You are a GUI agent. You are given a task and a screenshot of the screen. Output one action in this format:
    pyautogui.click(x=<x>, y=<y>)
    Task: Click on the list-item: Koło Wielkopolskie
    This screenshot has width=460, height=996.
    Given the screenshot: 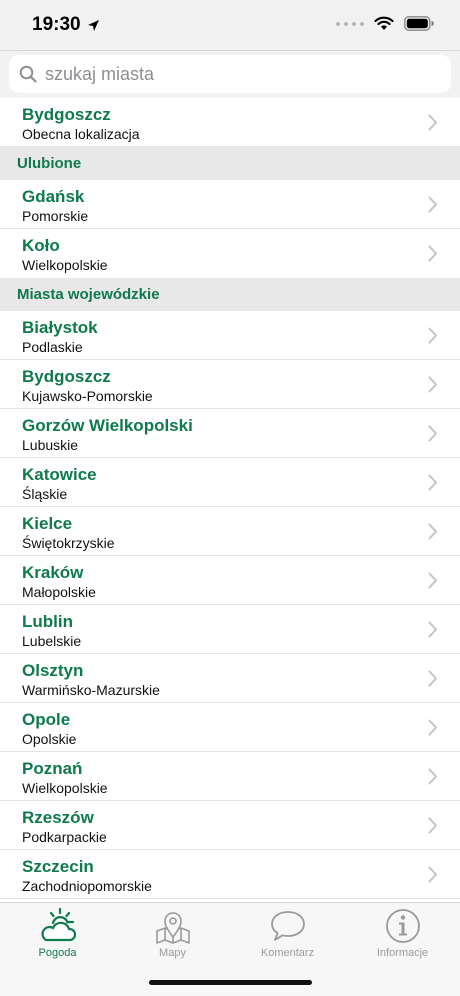 What is the action you would take?
    pyautogui.click(x=230, y=253)
    